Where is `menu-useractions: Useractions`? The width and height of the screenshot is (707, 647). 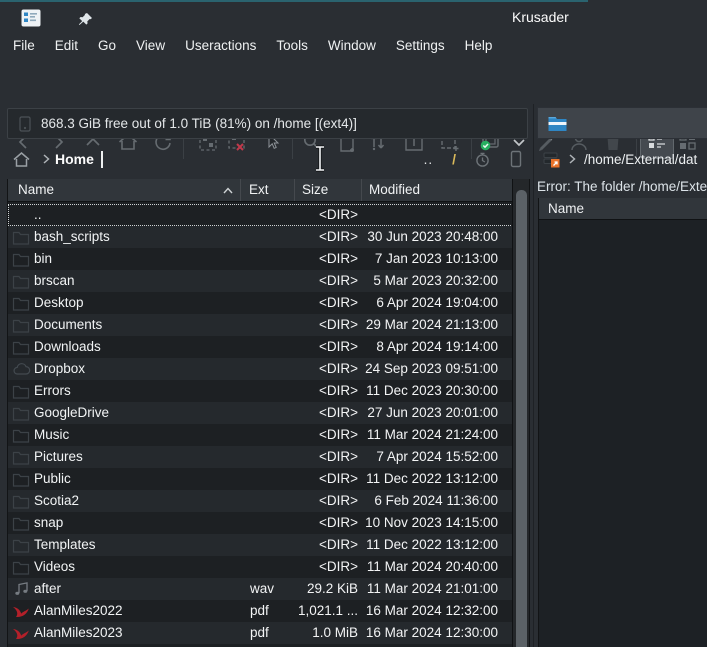 menu-useractions: Useractions is located at coordinates (220, 46).